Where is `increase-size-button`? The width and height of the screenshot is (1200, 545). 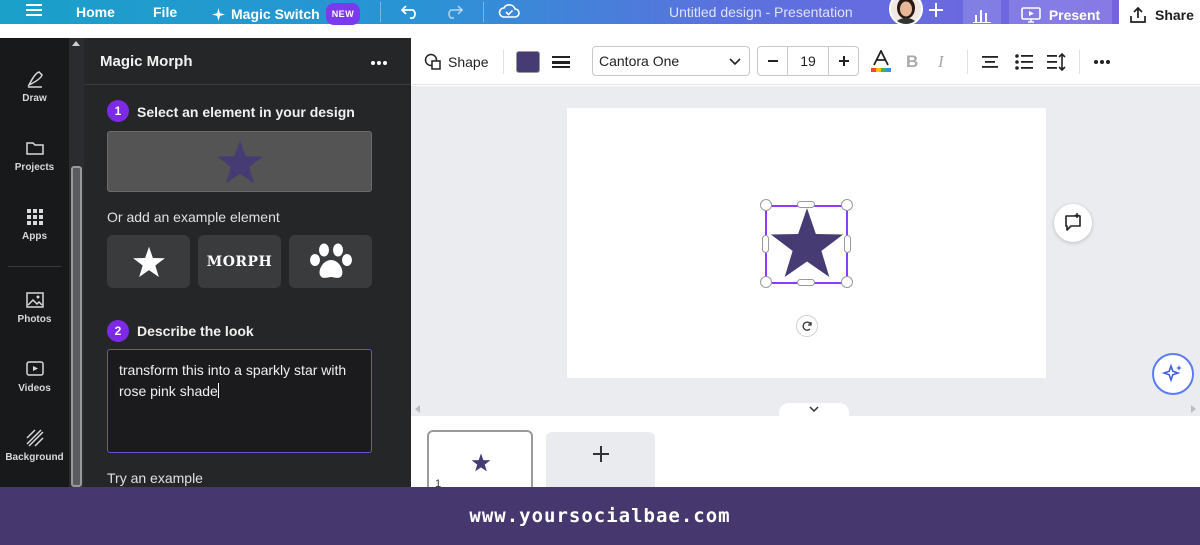 increase-size-button is located at coordinates (843, 61).